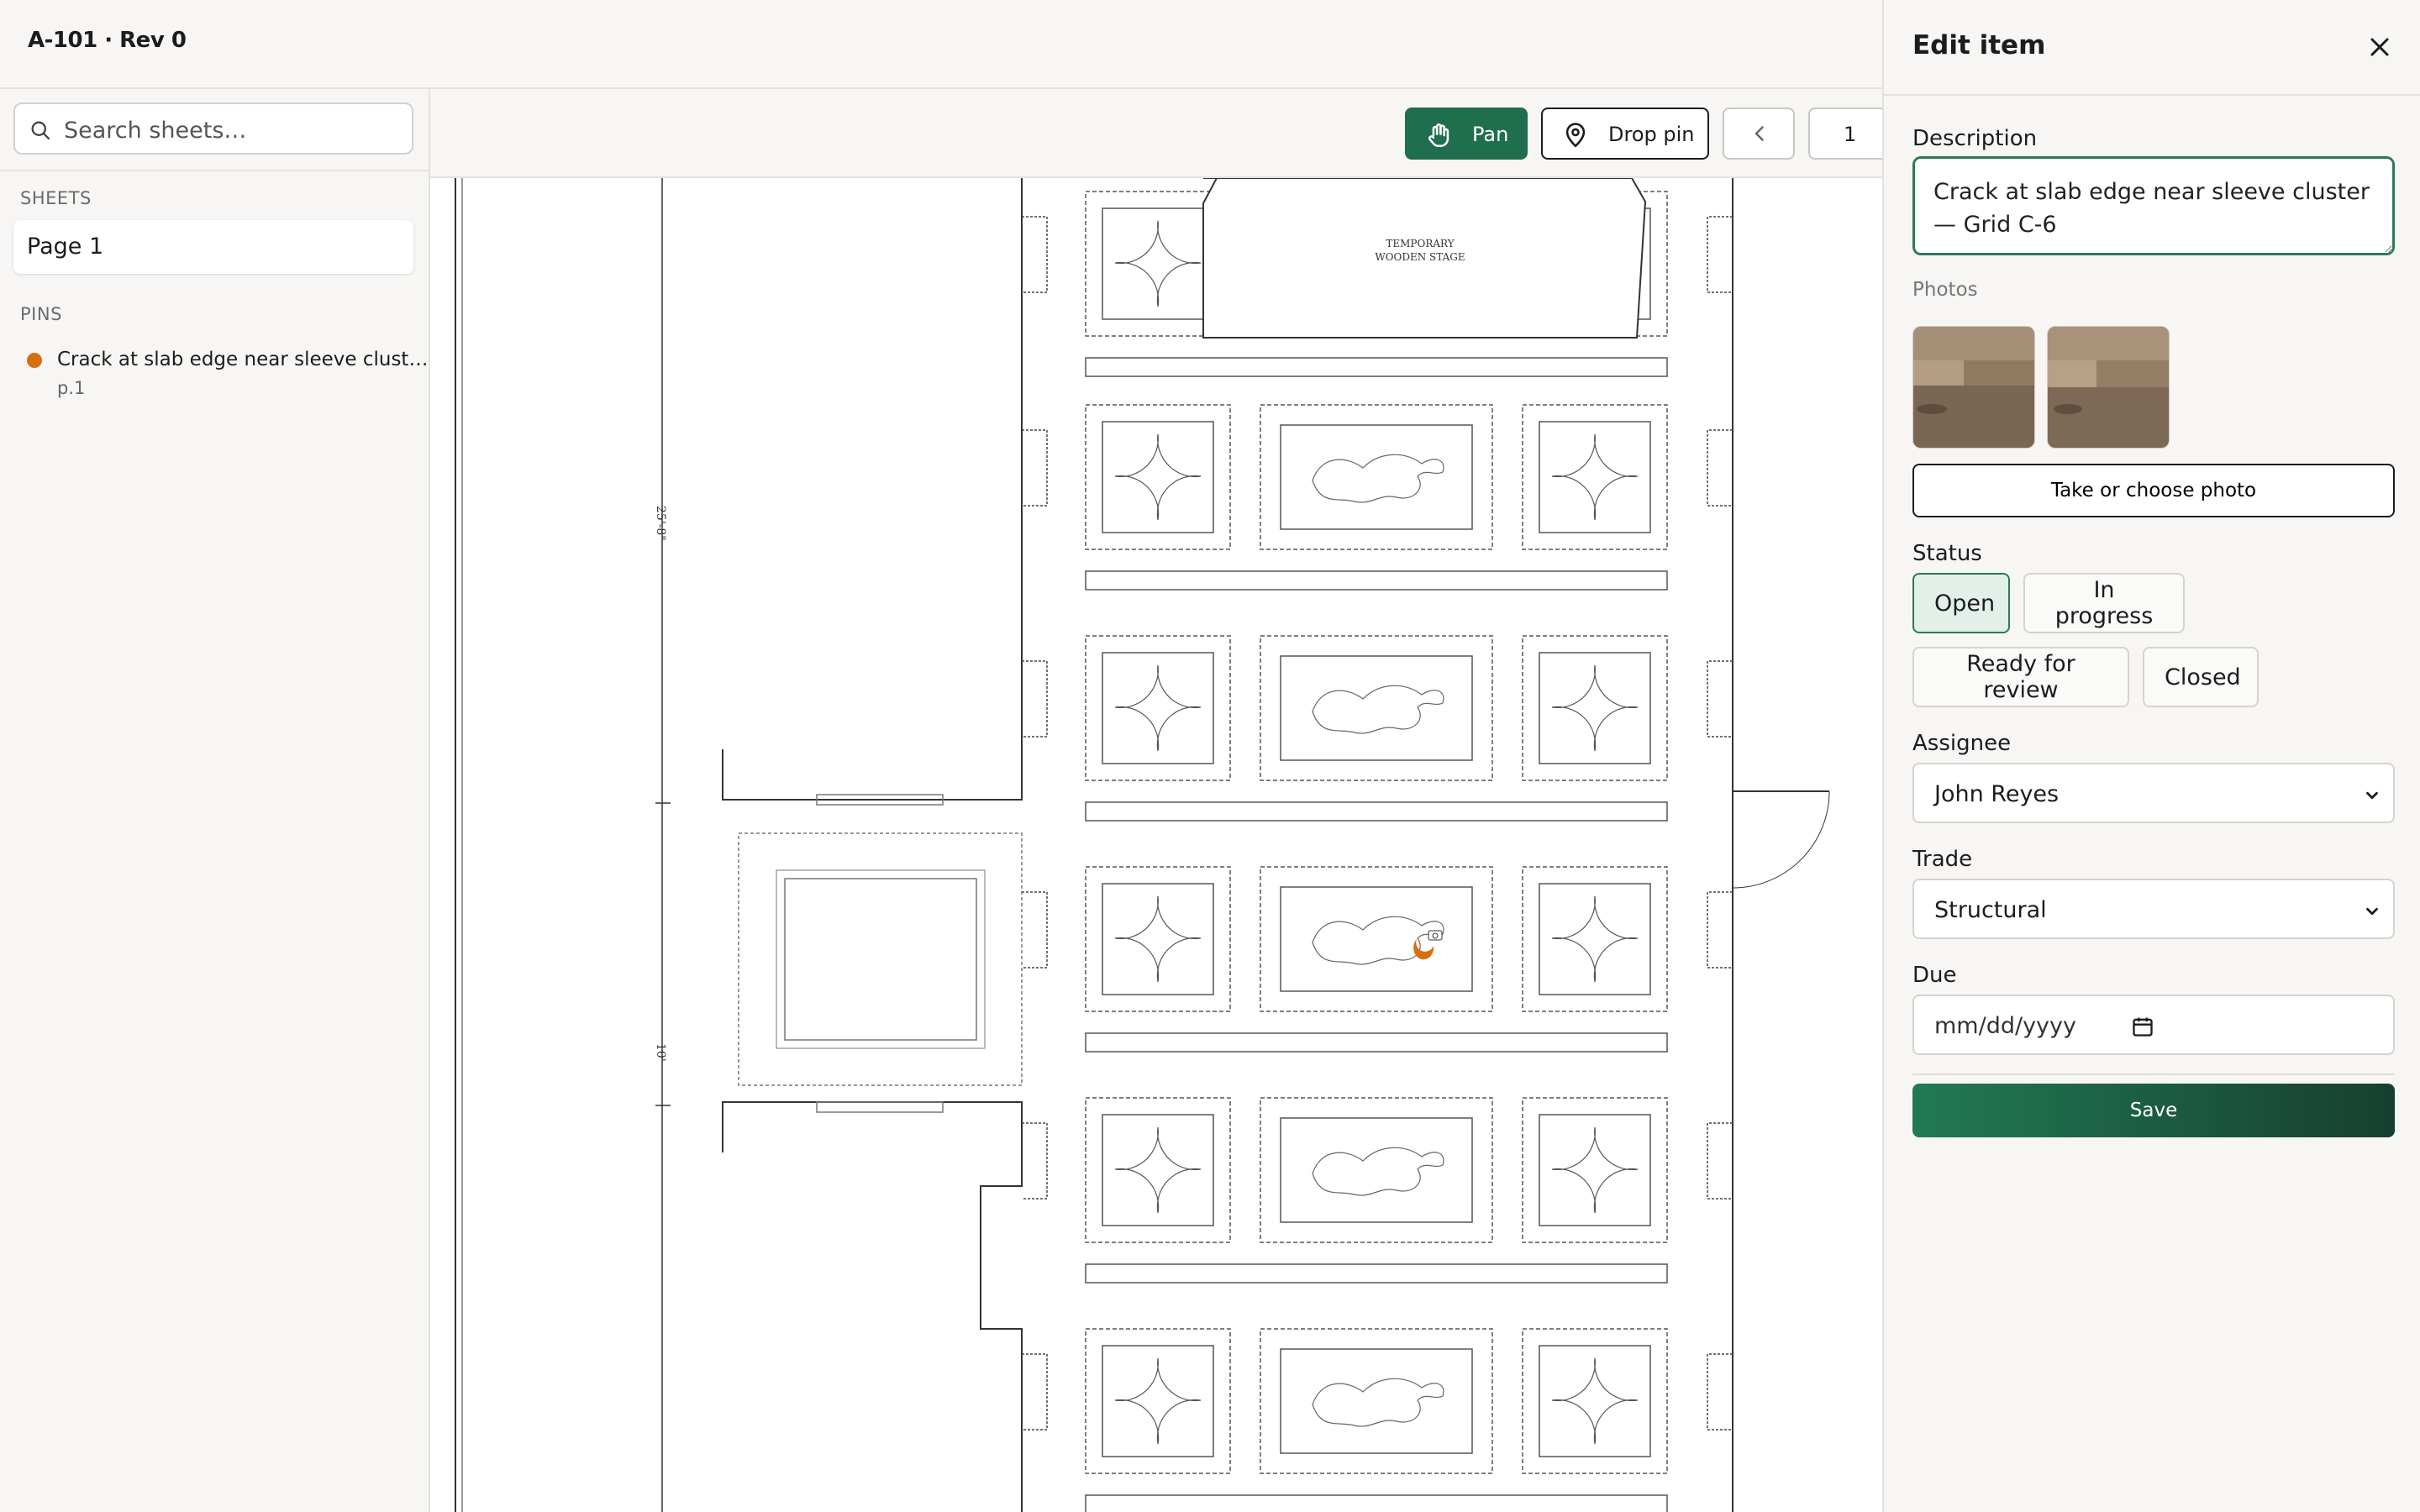  I want to click on due-date-input: mm/dd/yyyy, so click(2153, 1025).